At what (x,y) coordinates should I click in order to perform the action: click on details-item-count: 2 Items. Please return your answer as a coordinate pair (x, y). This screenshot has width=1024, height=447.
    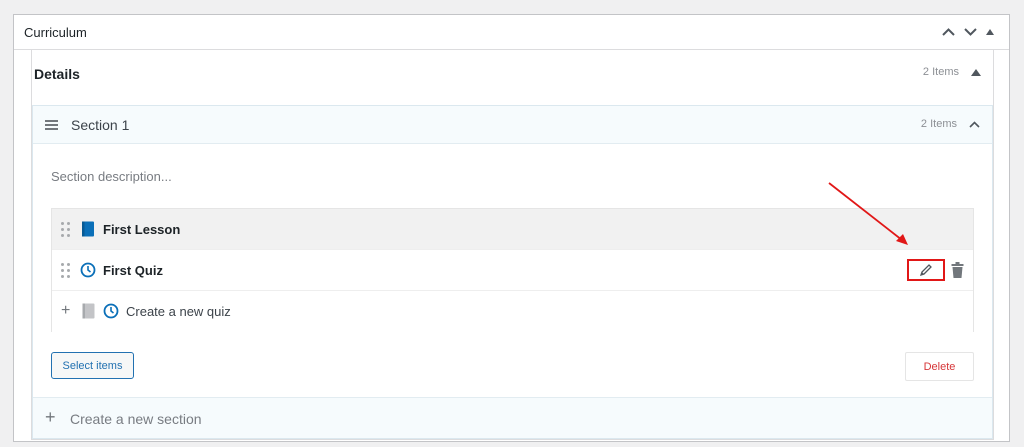
    Looking at the image, I should click on (940, 72).